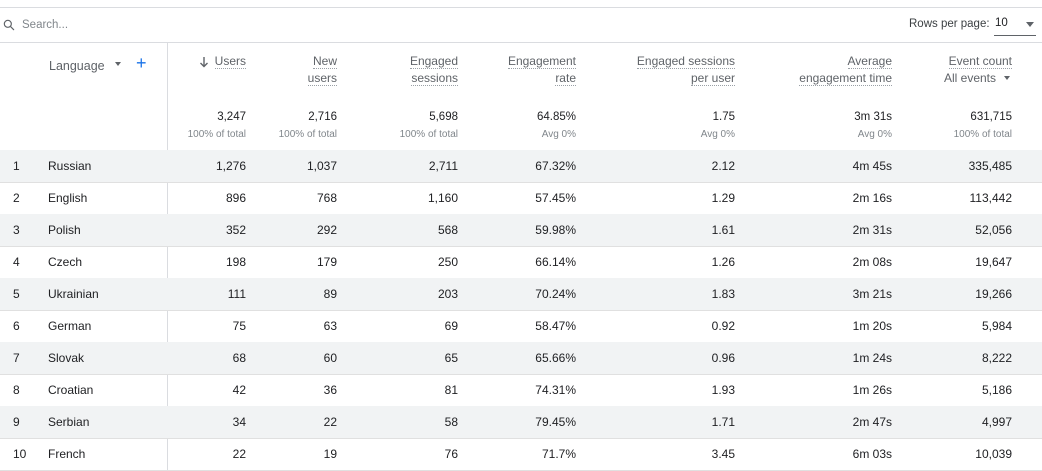  I want to click on column-header-engagement-rate: Engagement rate, so click(541, 70).